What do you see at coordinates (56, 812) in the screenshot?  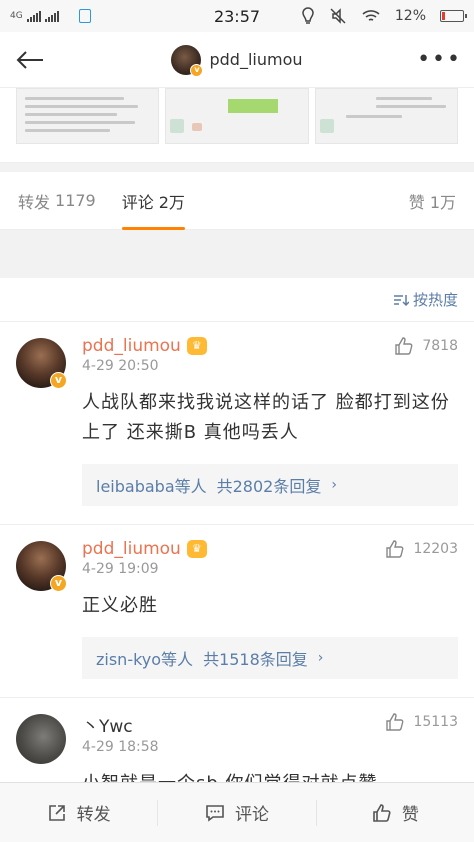 I see `repost-icon` at bounding box center [56, 812].